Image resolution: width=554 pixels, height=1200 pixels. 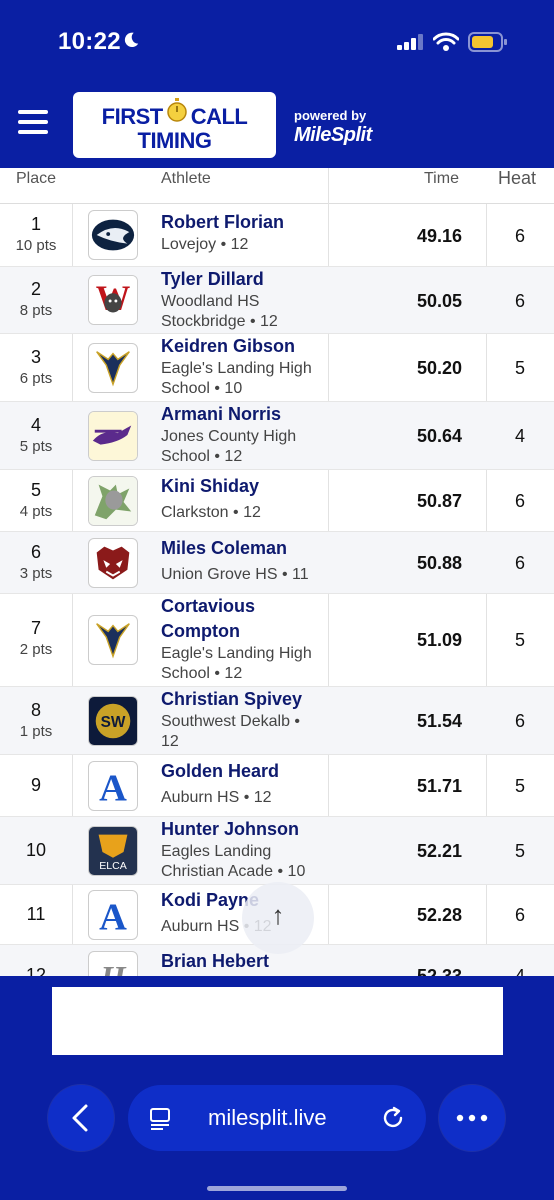 What do you see at coordinates (34, 123) in the screenshot?
I see `hamburger-menu-icon` at bounding box center [34, 123].